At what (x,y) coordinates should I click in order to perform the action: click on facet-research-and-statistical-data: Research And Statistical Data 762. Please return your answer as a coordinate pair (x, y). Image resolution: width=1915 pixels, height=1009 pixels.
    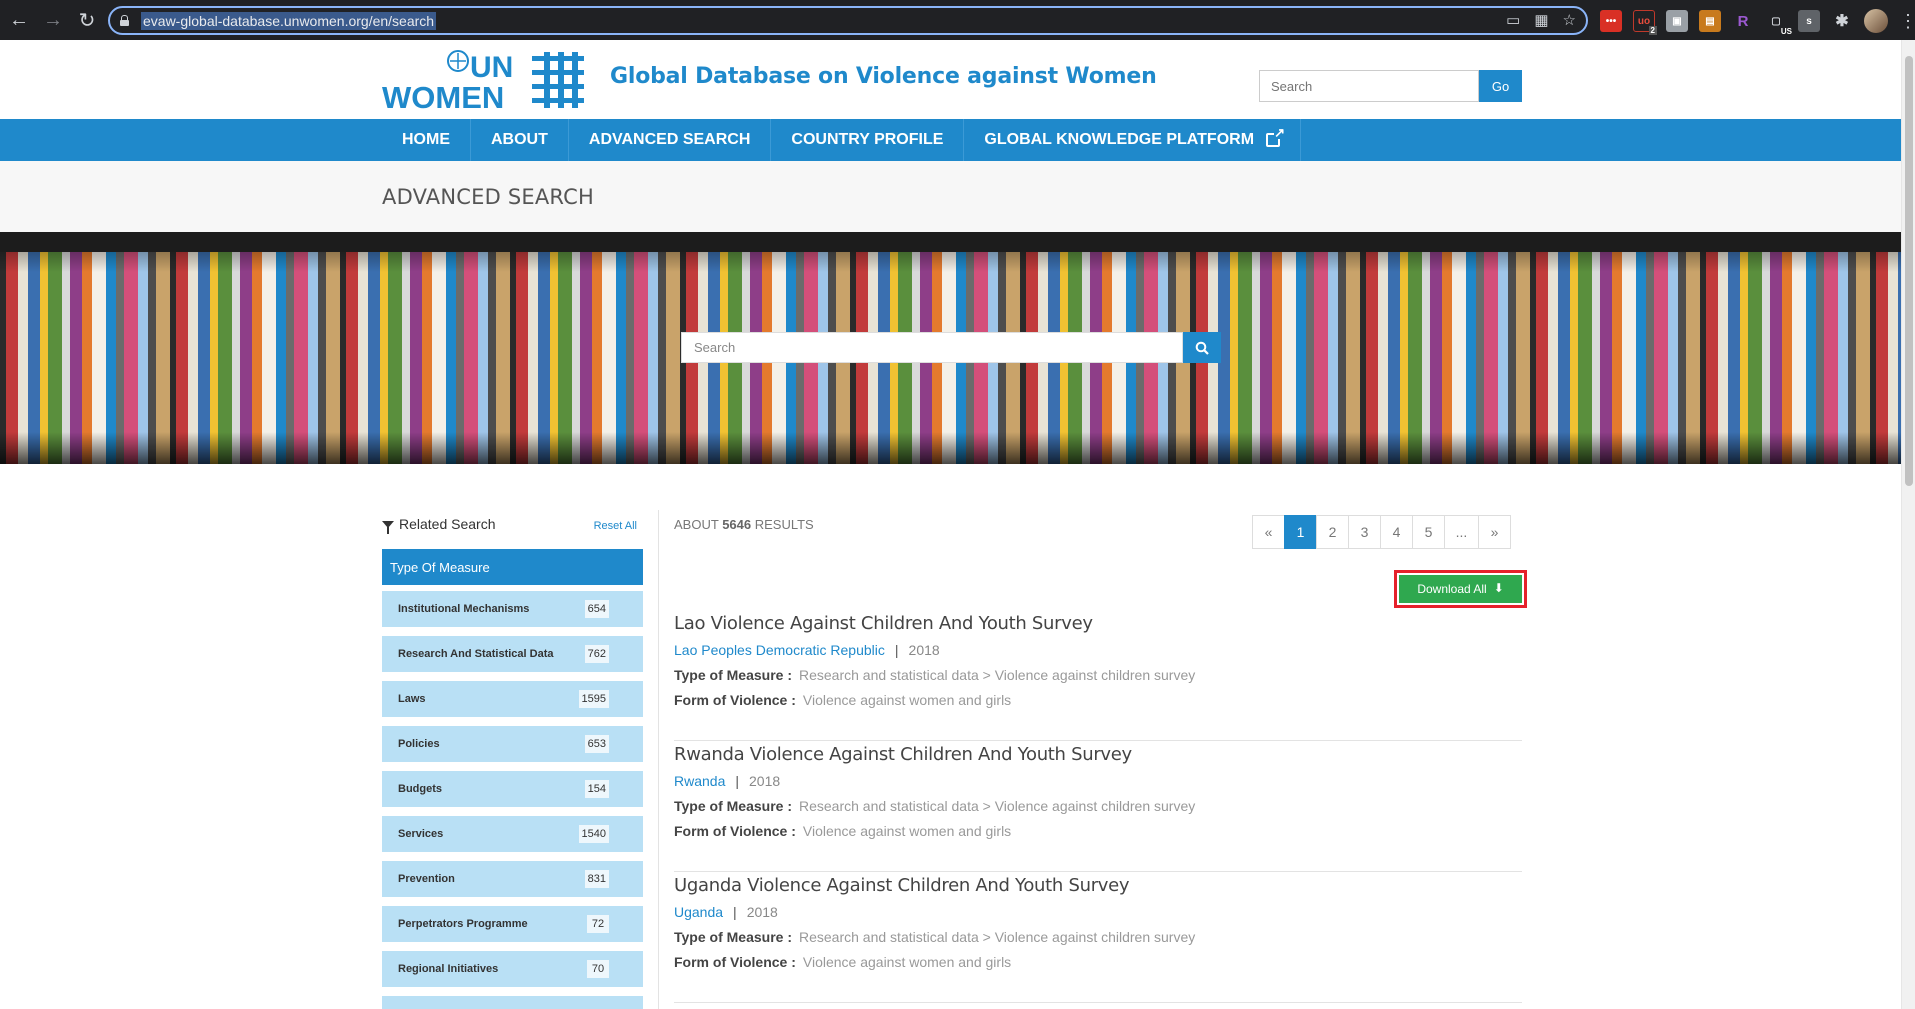
    Looking at the image, I should click on (512, 654).